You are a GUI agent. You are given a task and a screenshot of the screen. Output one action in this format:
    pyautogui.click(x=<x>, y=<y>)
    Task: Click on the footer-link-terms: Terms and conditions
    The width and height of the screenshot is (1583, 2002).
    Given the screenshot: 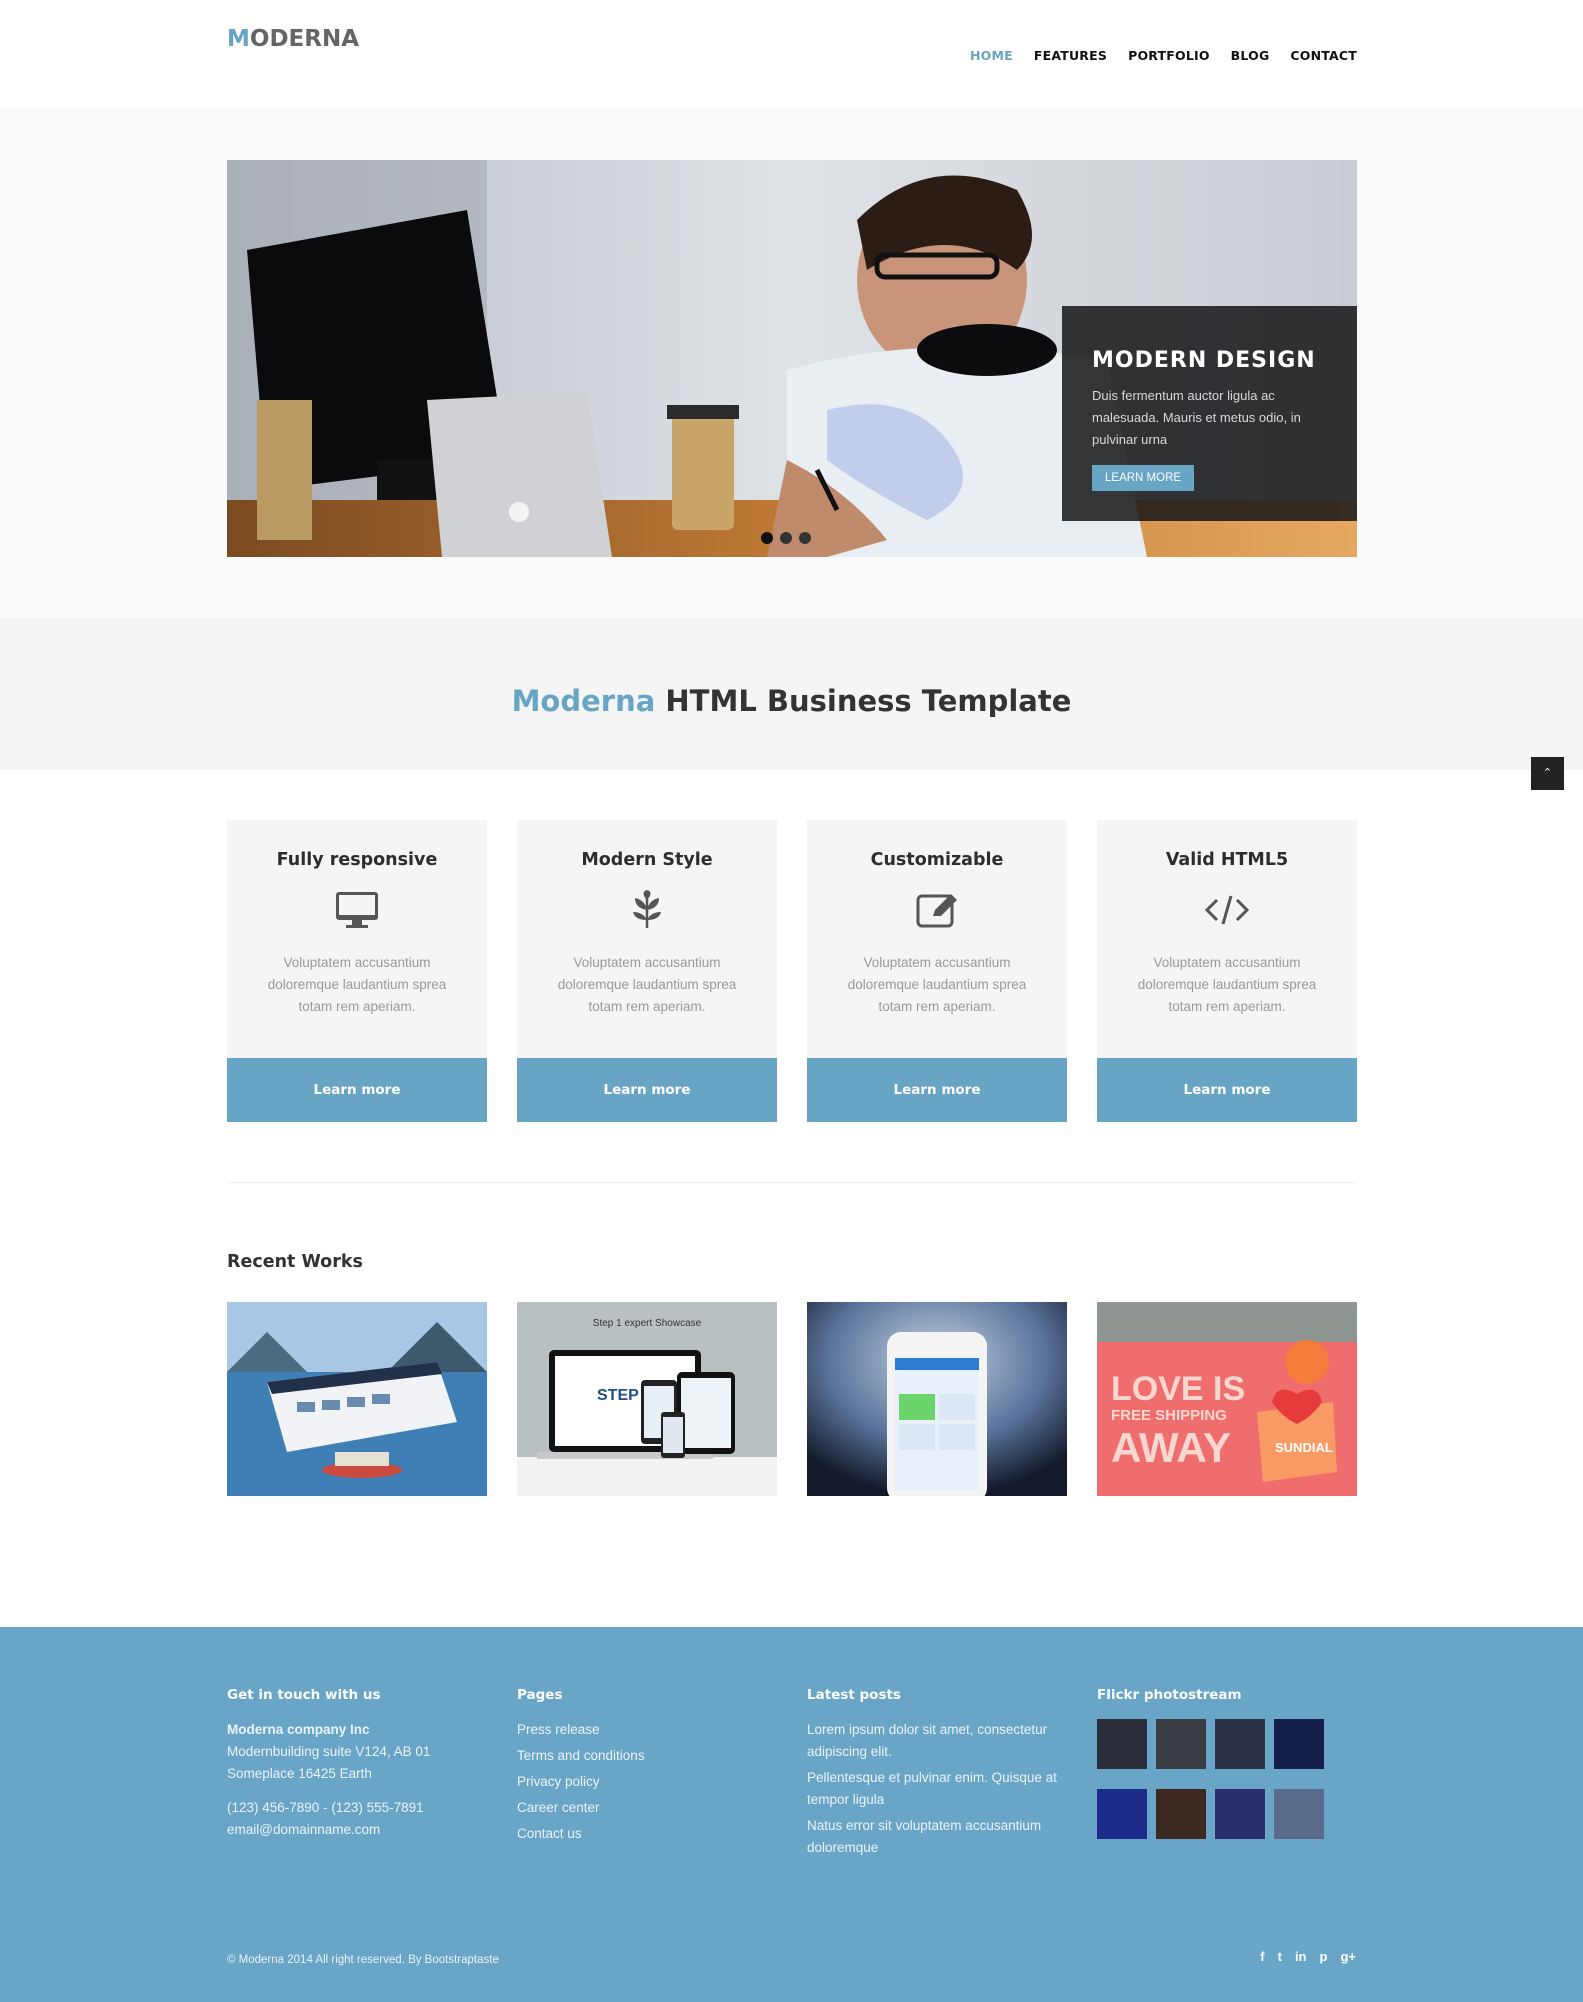 What is the action you would take?
    pyautogui.click(x=647, y=1756)
    